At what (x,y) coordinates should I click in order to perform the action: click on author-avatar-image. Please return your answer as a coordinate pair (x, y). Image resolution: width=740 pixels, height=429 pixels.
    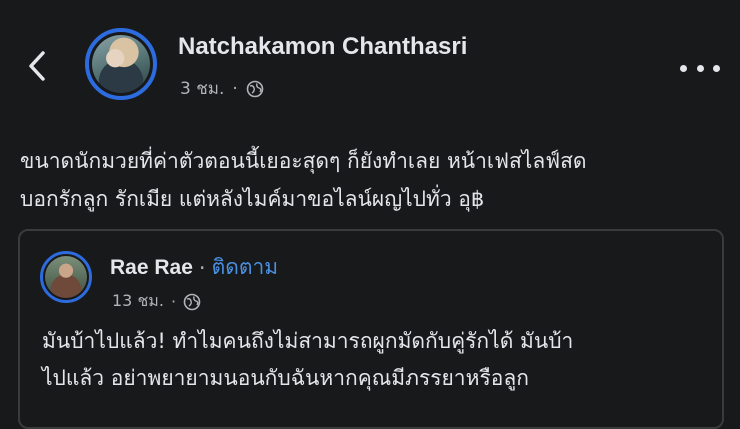
    Looking at the image, I should click on (121, 64).